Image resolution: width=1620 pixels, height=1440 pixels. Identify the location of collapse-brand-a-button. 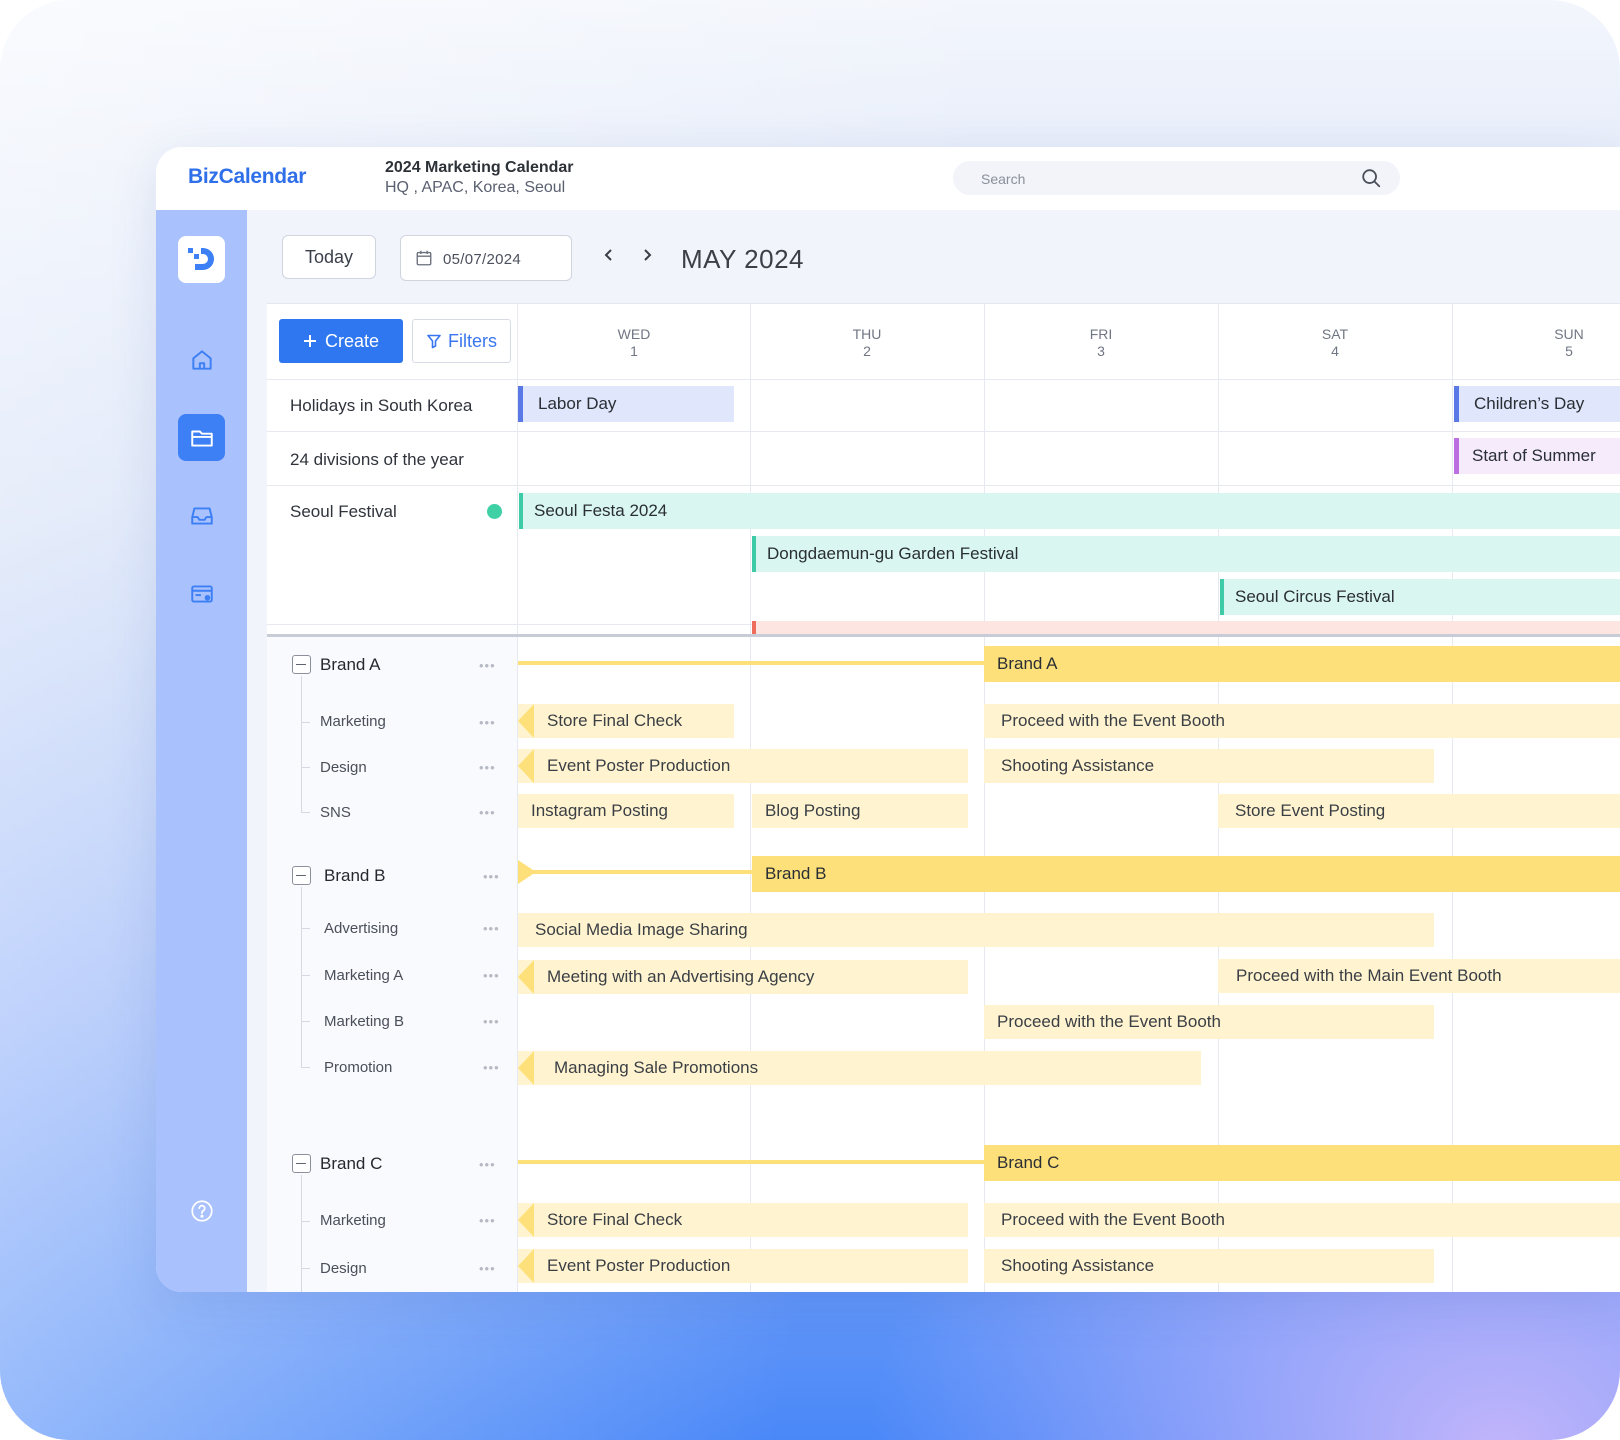
(301, 664).